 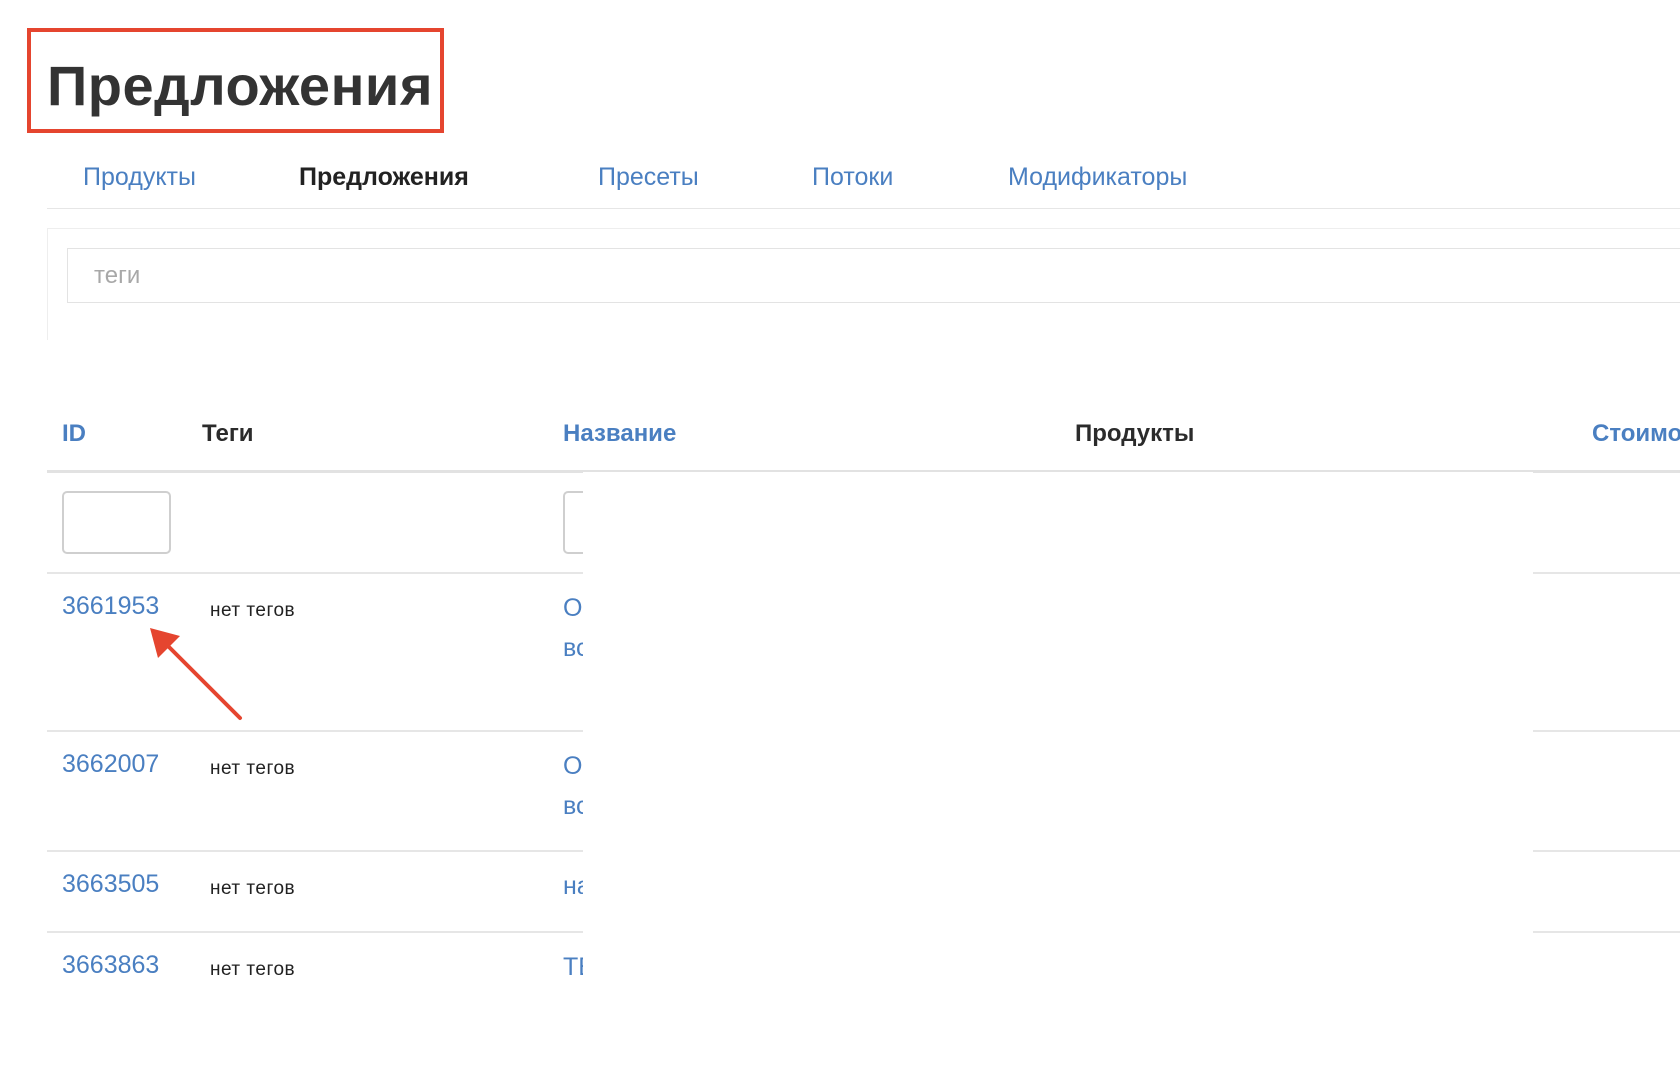 I want to click on tab-flows: Потоки, so click(x=852, y=180).